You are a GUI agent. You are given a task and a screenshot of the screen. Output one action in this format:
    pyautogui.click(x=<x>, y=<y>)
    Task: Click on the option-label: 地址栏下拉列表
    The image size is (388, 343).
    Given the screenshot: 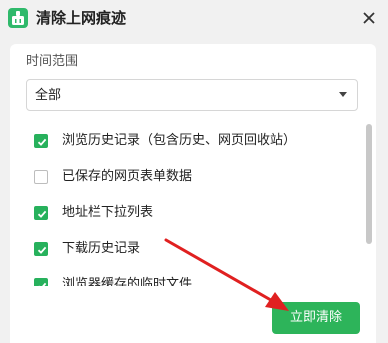 What is the action you would take?
    pyautogui.click(x=108, y=212)
    